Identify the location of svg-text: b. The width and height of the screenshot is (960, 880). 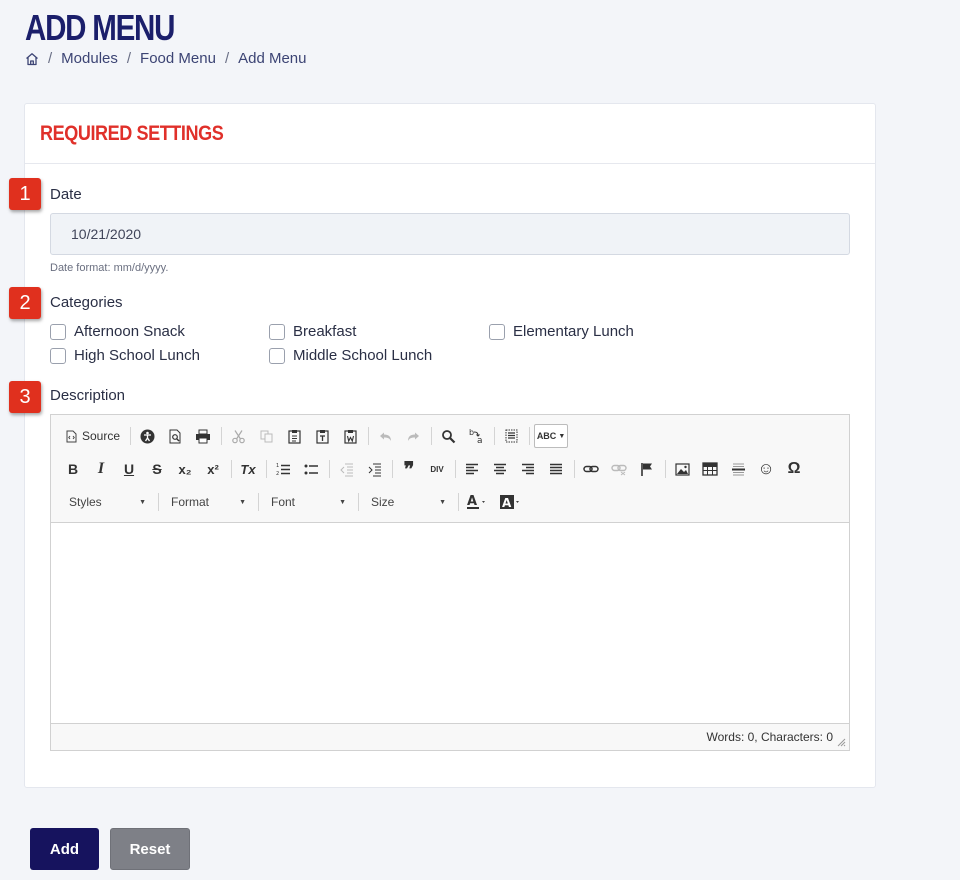
(471, 432).